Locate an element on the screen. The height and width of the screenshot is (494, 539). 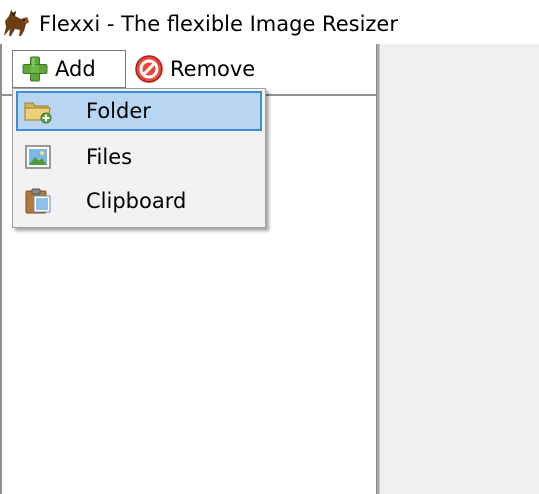
folder-add-icon is located at coordinates (38, 113).